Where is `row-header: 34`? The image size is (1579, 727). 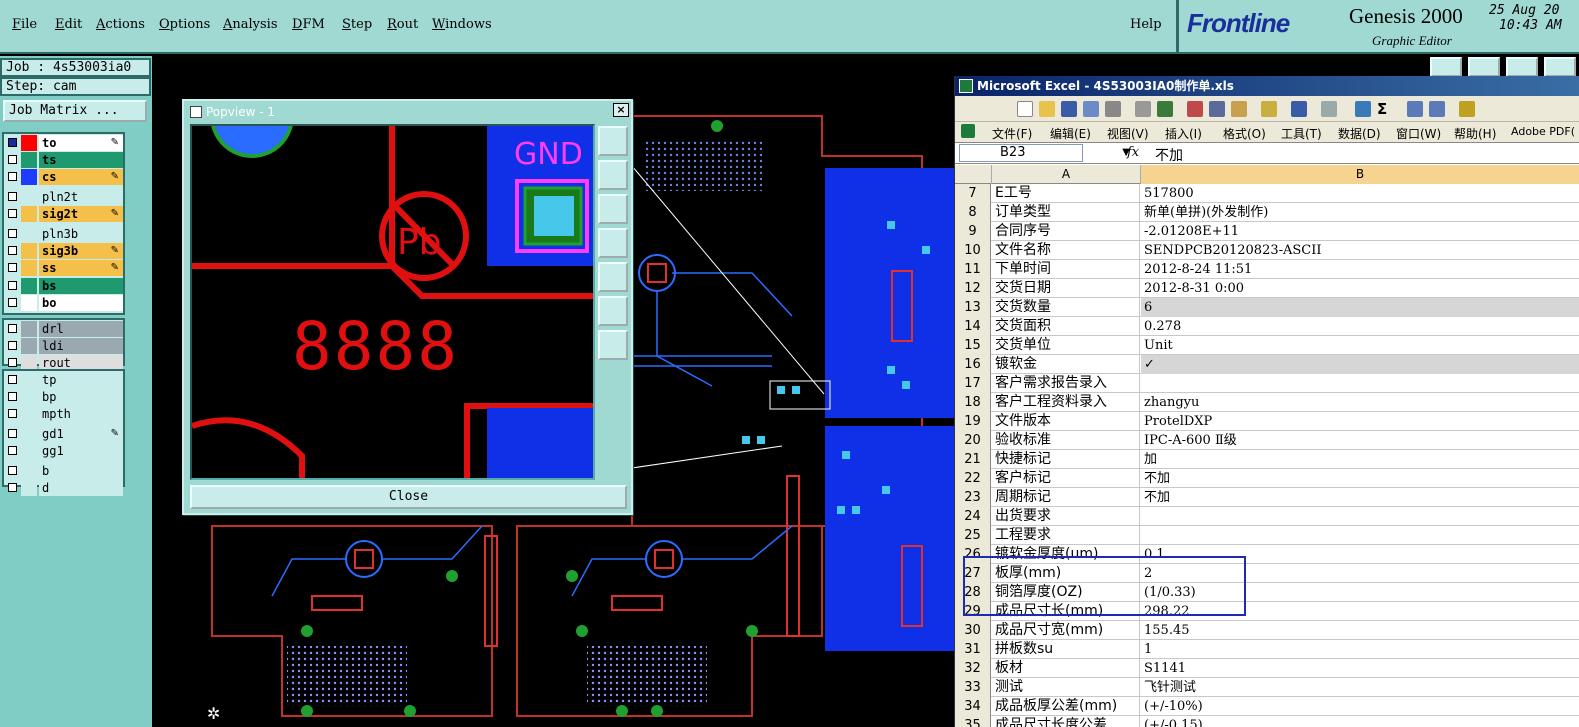 row-header: 34 is located at coordinates (973, 706).